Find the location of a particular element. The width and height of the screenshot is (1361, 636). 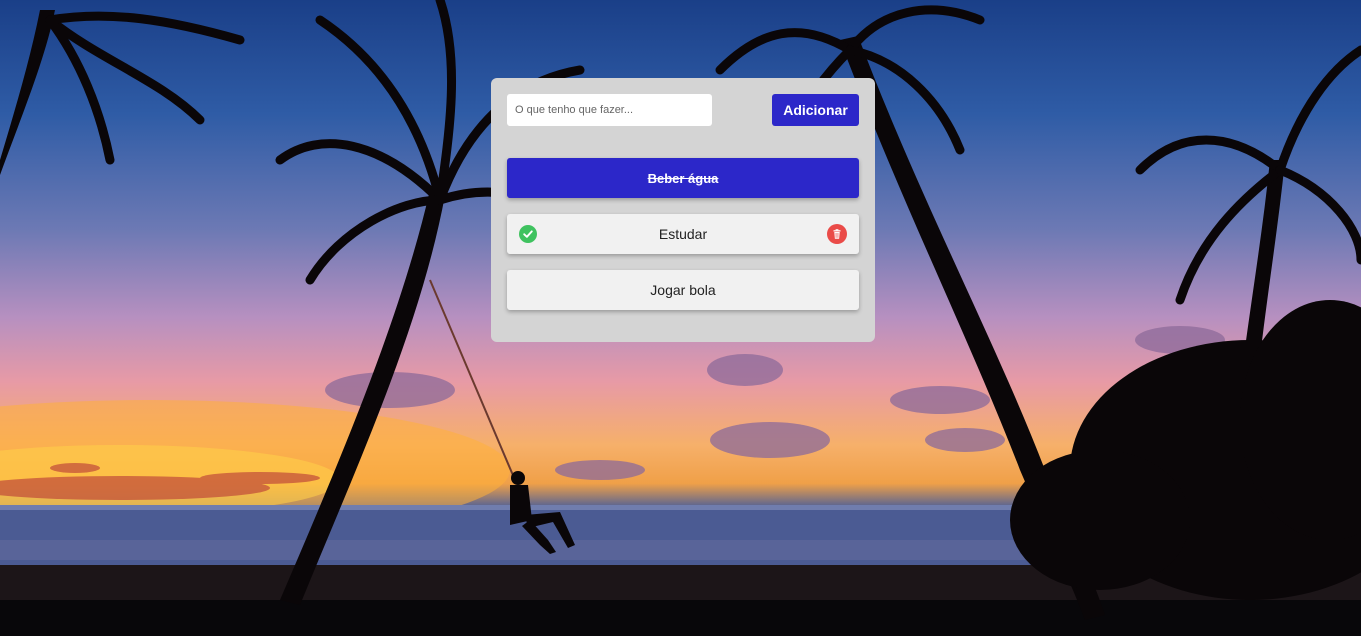

trash-icon is located at coordinates (837, 234).